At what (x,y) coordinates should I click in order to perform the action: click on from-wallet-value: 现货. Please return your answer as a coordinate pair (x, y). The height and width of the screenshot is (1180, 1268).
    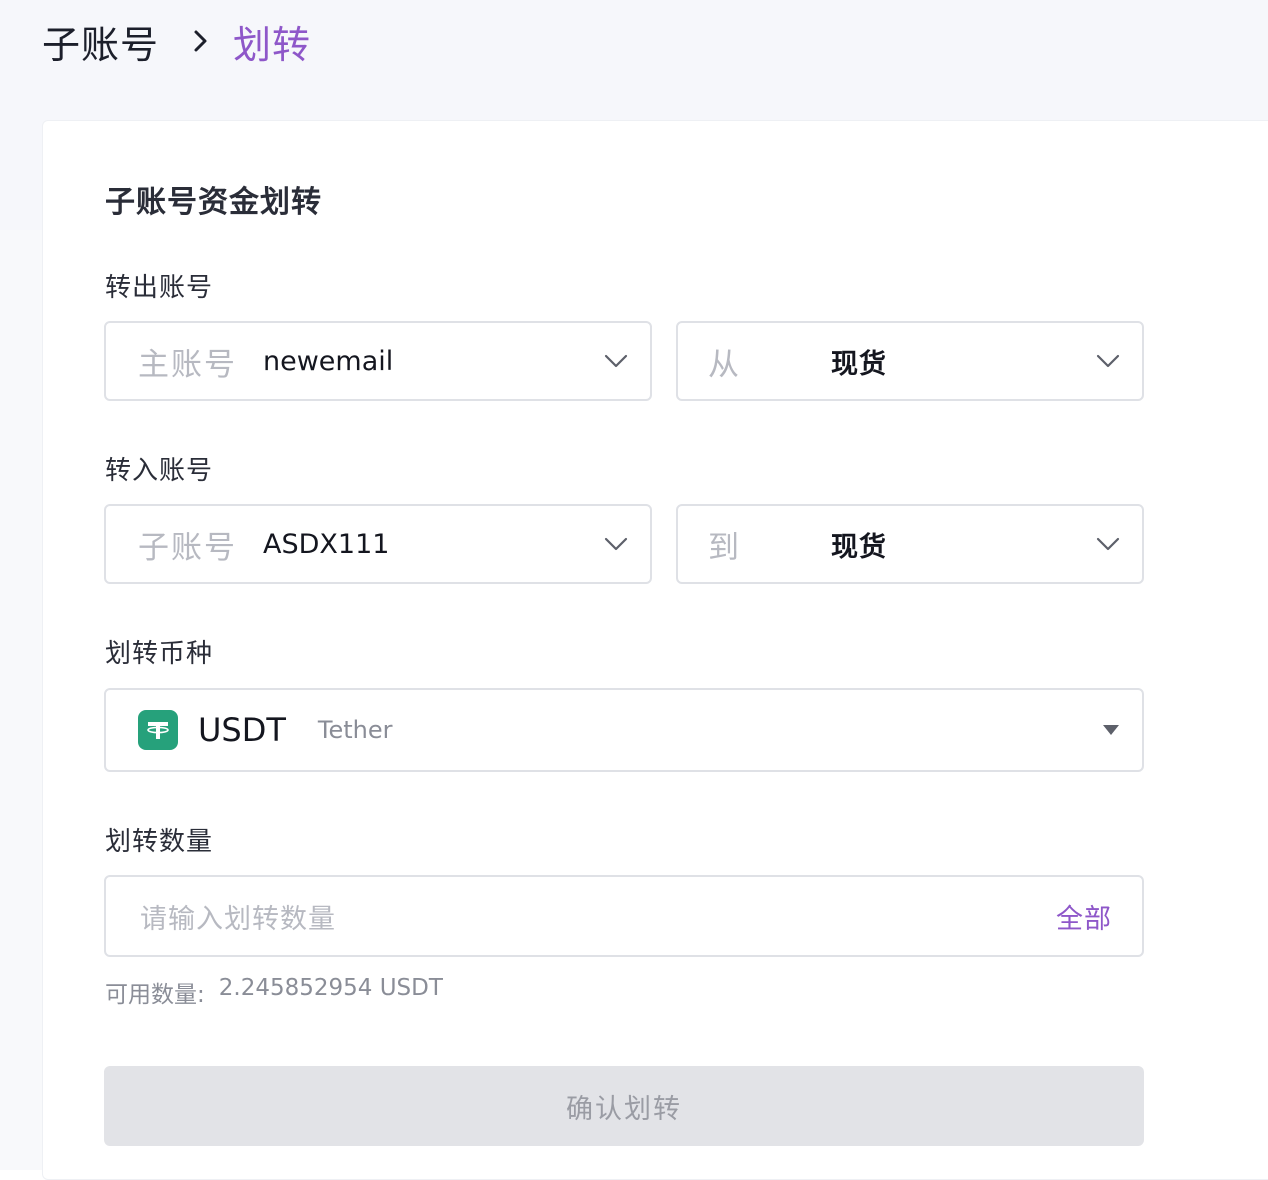
    Looking at the image, I should click on (859, 364).